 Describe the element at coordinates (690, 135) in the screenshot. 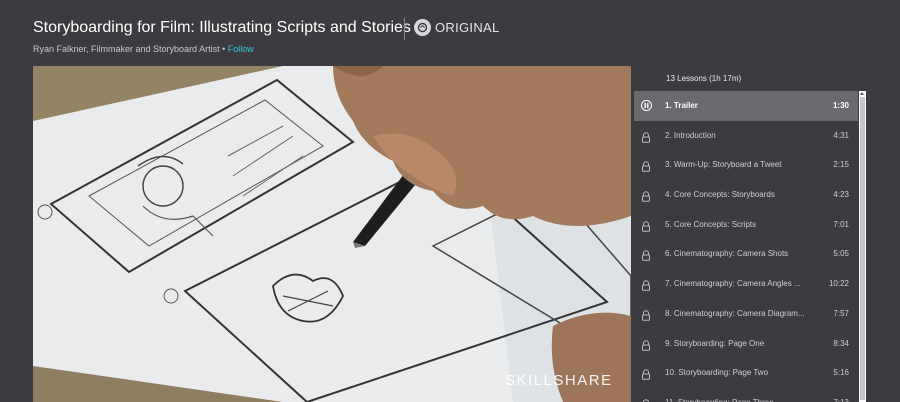

I see `lesson-title: 2. Introduction` at that location.